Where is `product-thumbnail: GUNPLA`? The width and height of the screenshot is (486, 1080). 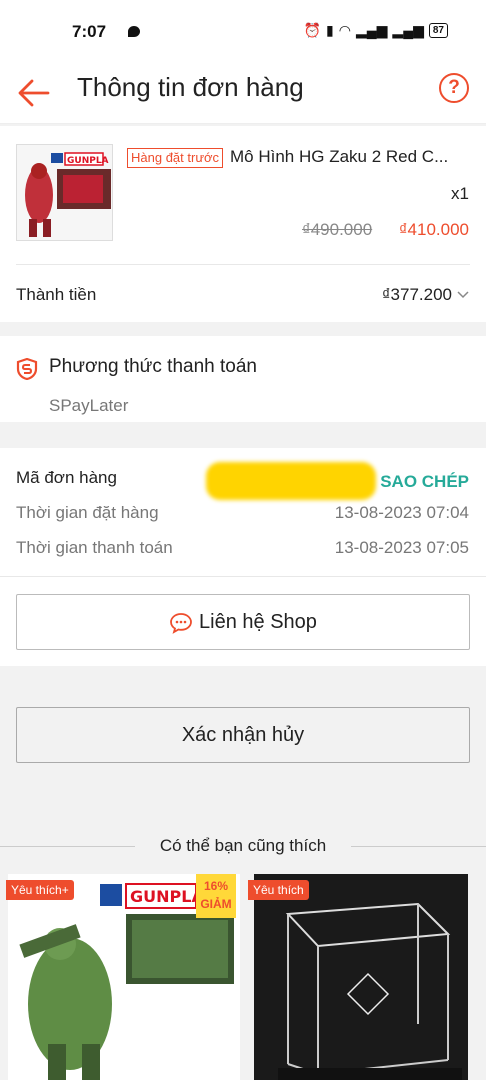 product-thumbnail: GUNPLA is located at coordinates (64, 192).